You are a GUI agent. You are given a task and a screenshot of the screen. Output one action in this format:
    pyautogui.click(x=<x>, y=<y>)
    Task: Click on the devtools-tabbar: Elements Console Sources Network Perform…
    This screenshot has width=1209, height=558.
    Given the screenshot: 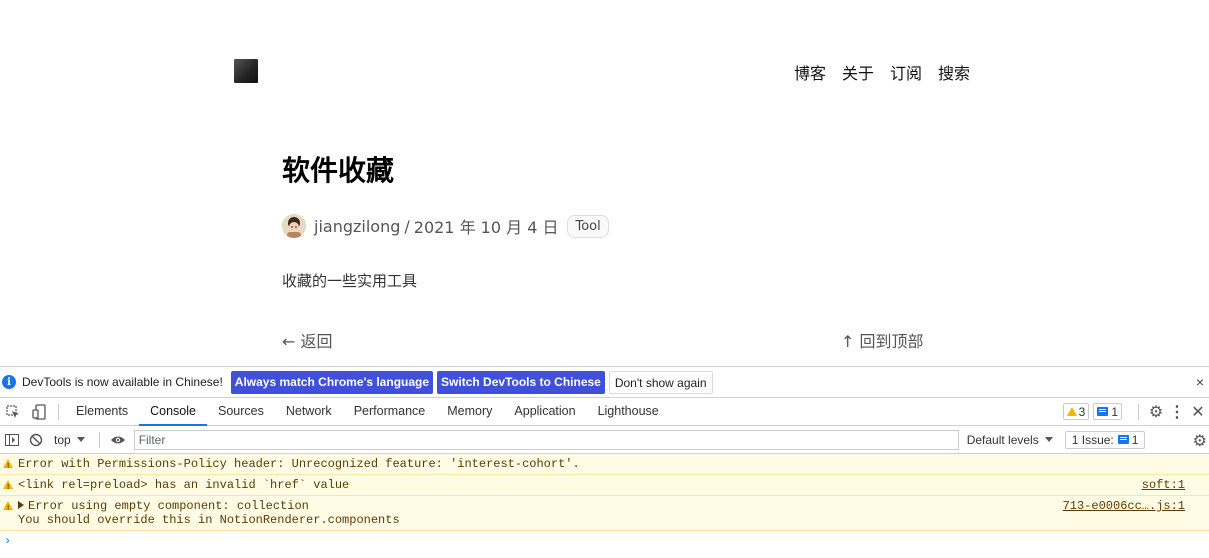 What is the action you would take?
    pyautogui.click(x=604, y=412)
    